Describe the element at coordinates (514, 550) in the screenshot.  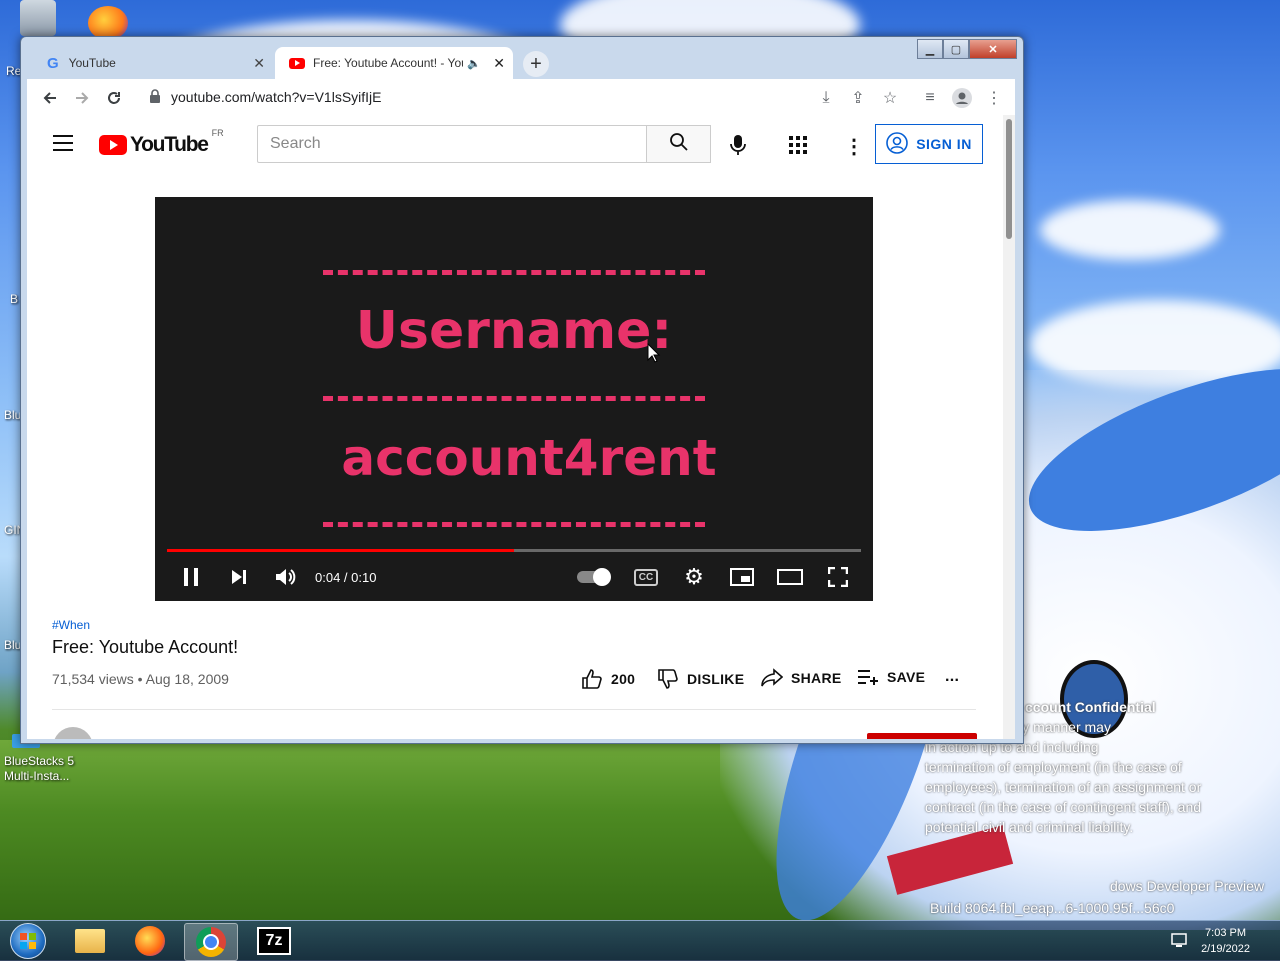
I see `video-progress-bar` at that location.